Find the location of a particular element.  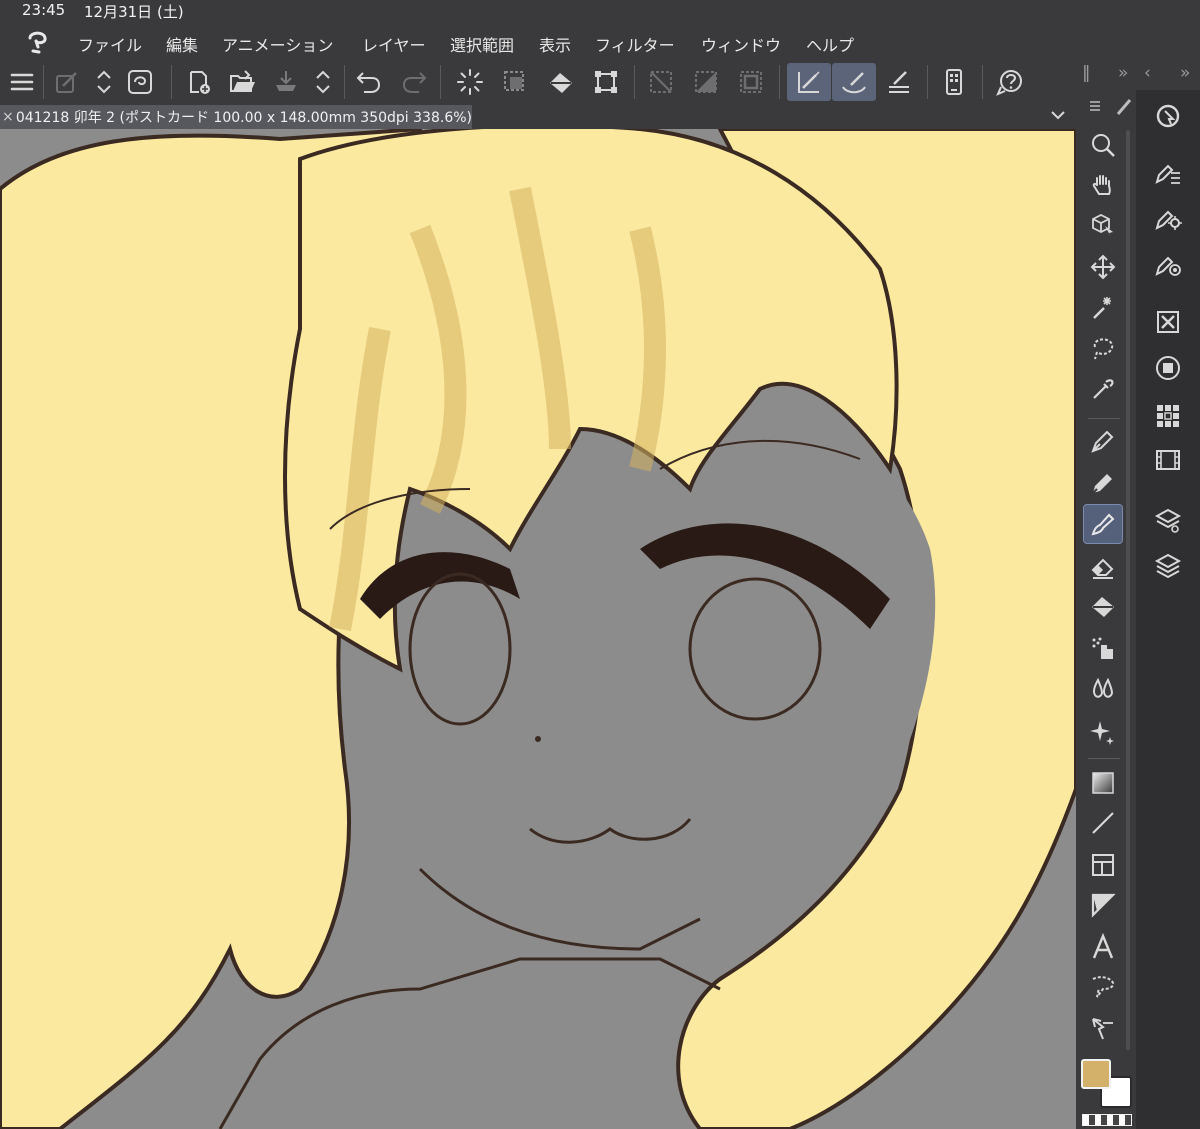

timeline-icon is located at coordinates (1168, 460).